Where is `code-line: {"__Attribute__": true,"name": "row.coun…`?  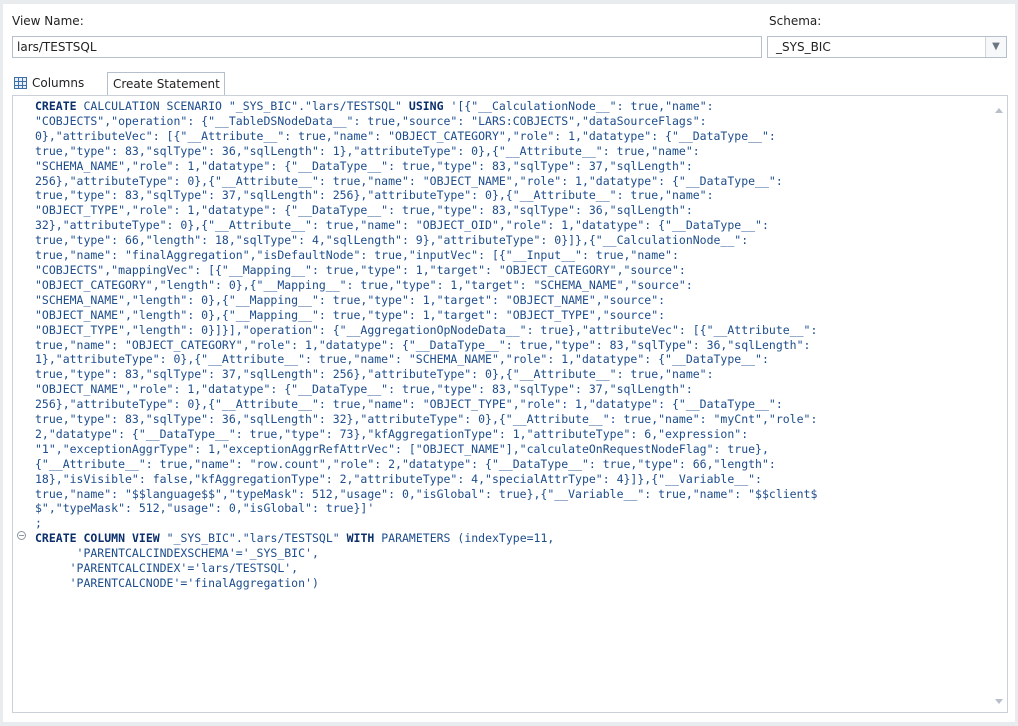 code-line: {"__Attribute__": true,"name": "row.coun… is located at coordinates (405, 464).